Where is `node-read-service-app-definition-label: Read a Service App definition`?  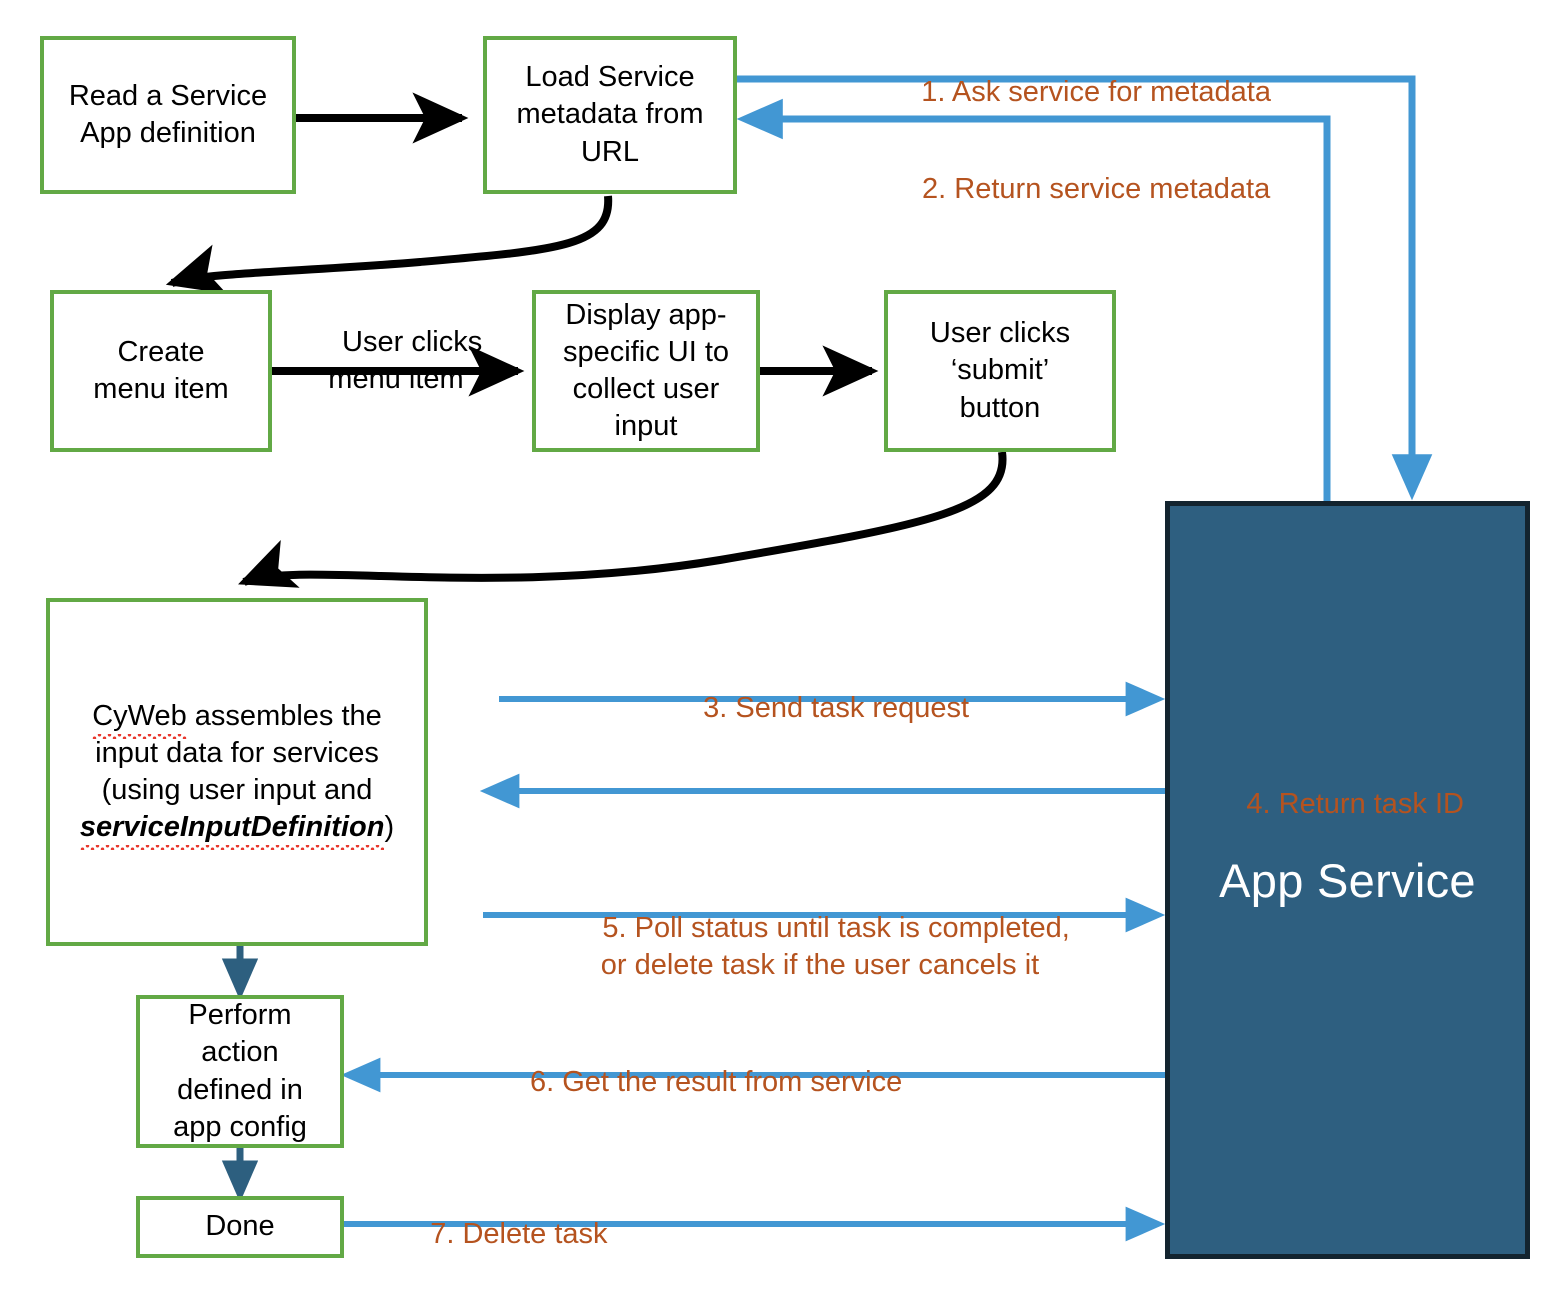
node-read-service-app-definition-label: Read a Service App definition is located at coordinates (168, 114).